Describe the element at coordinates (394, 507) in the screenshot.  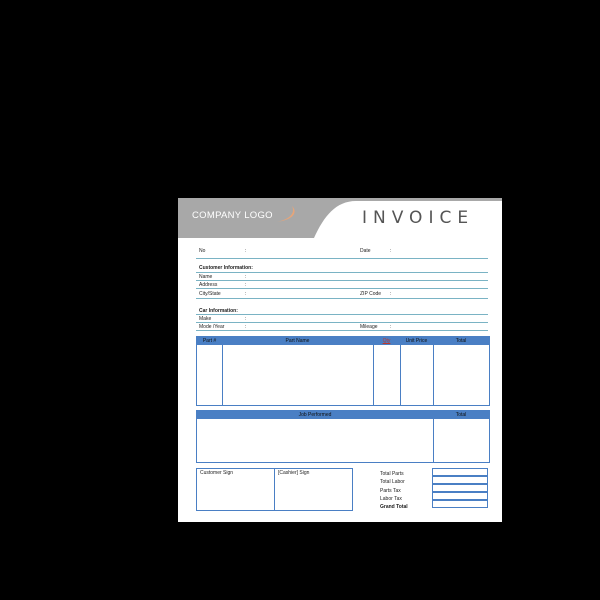
I see `grand-total-label: Grand Total` at that location.